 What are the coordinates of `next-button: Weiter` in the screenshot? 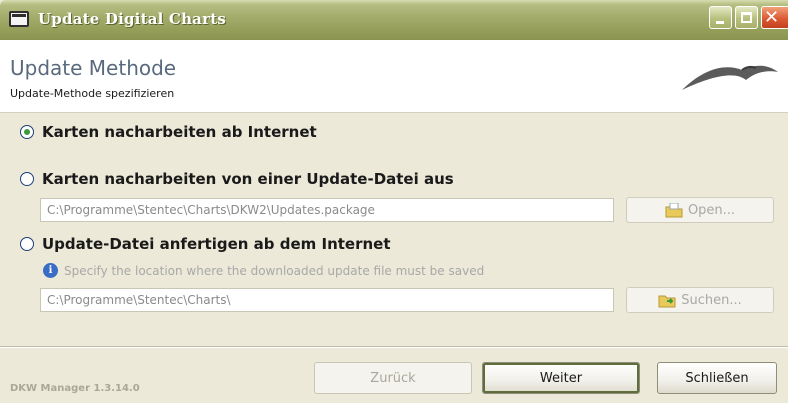 It's located at (561, 378).